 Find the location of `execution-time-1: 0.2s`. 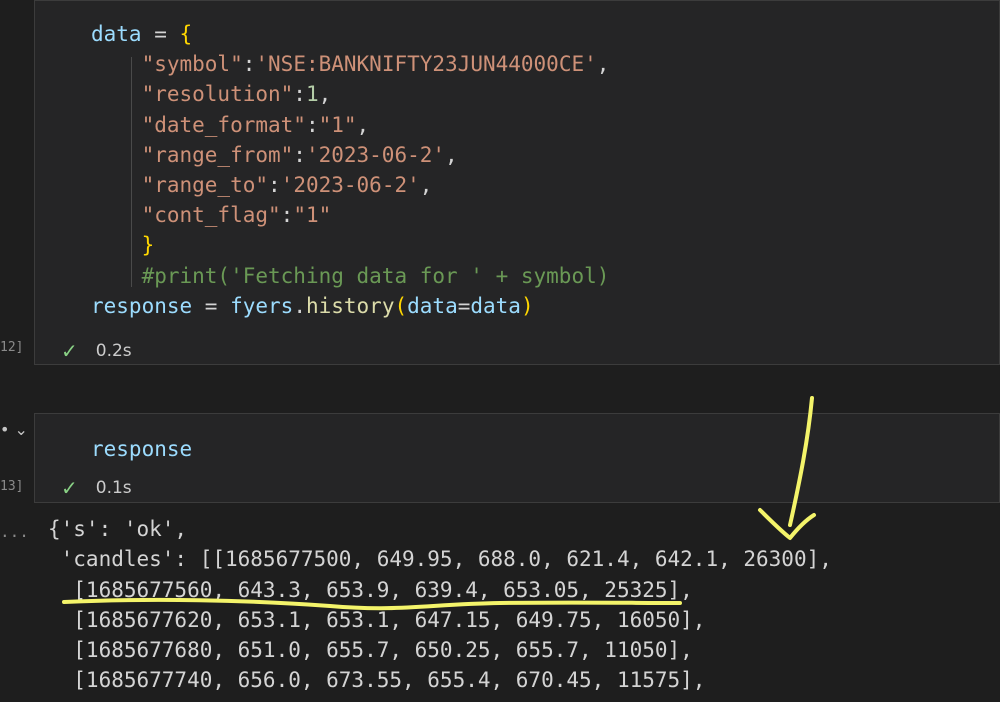

execution-time-1: 0.2s is located at coordinates (113, 351).